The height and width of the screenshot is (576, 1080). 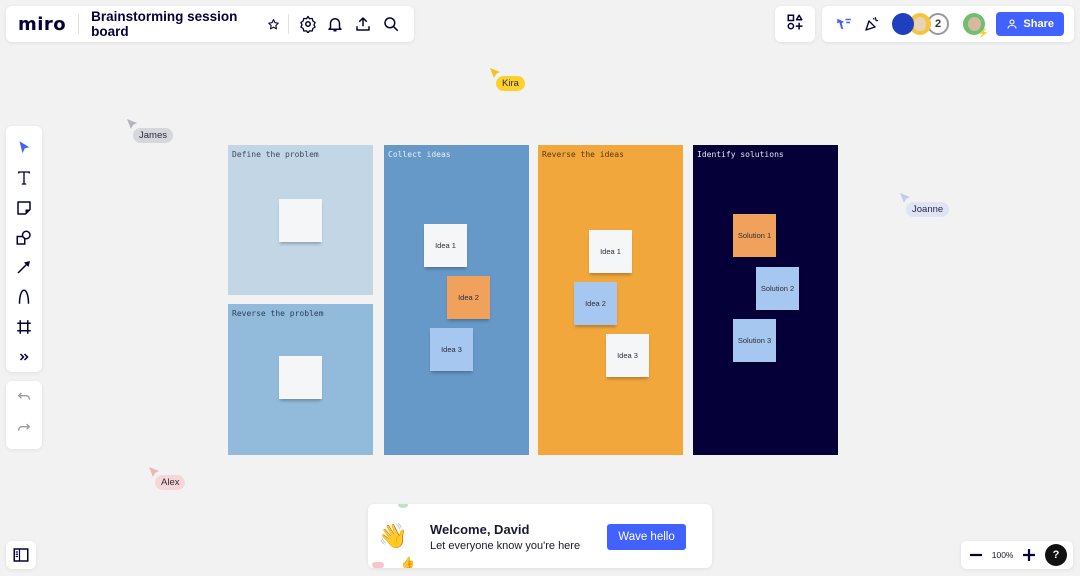 I want to click on text-tool, so click(x=24, y=178).